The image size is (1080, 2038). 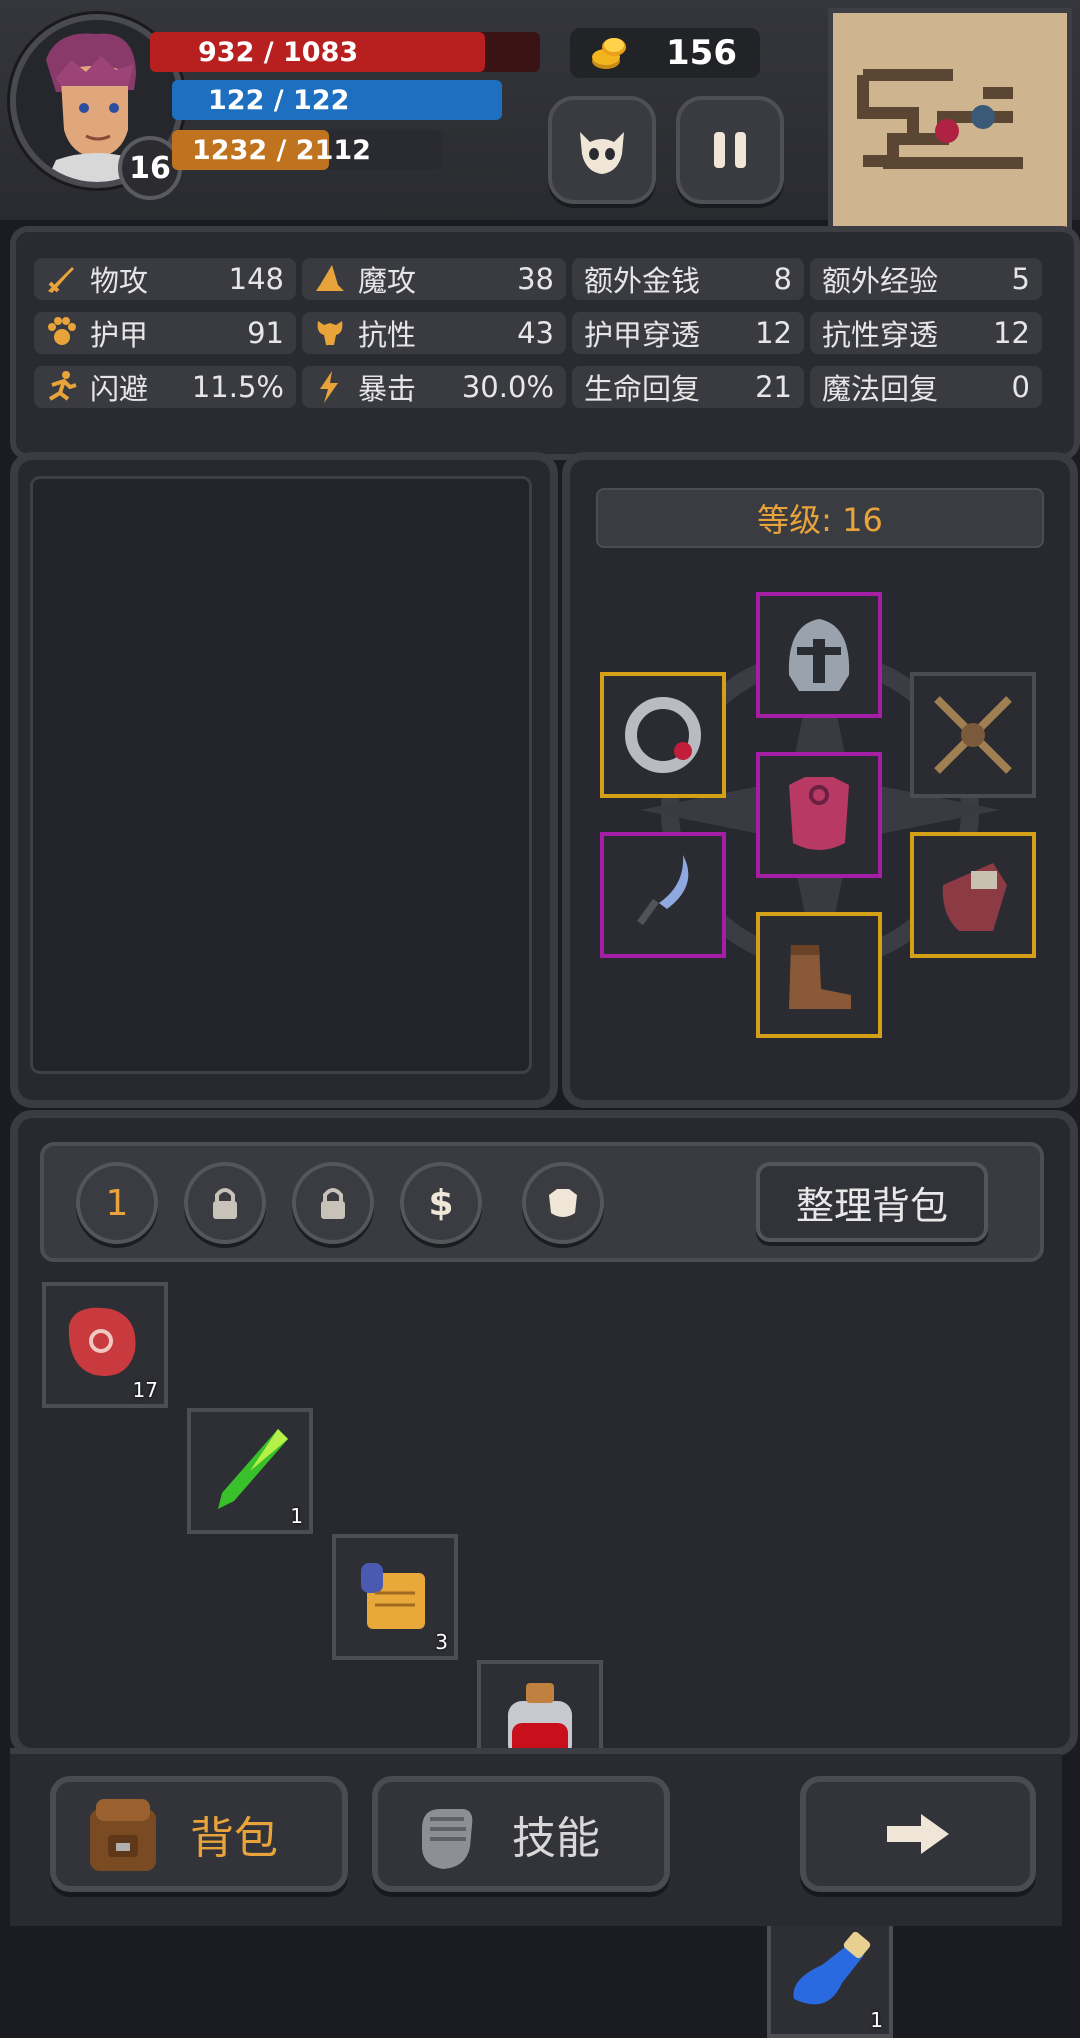 I want to click on stat-label: 生命回复, so click(x=642, y=389).